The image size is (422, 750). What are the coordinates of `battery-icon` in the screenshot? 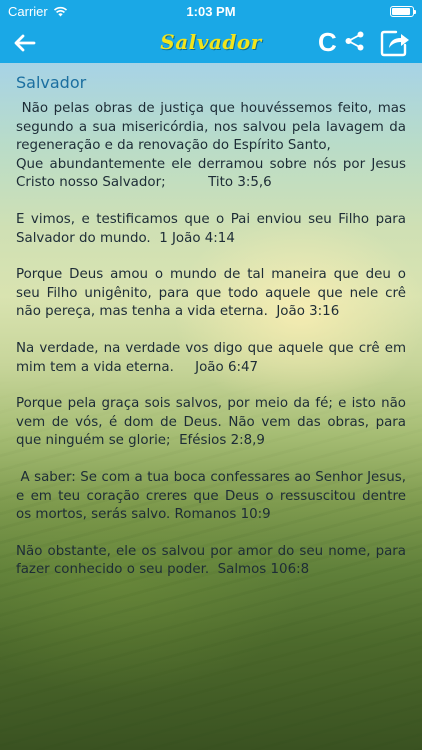 It's located at (403, 11).